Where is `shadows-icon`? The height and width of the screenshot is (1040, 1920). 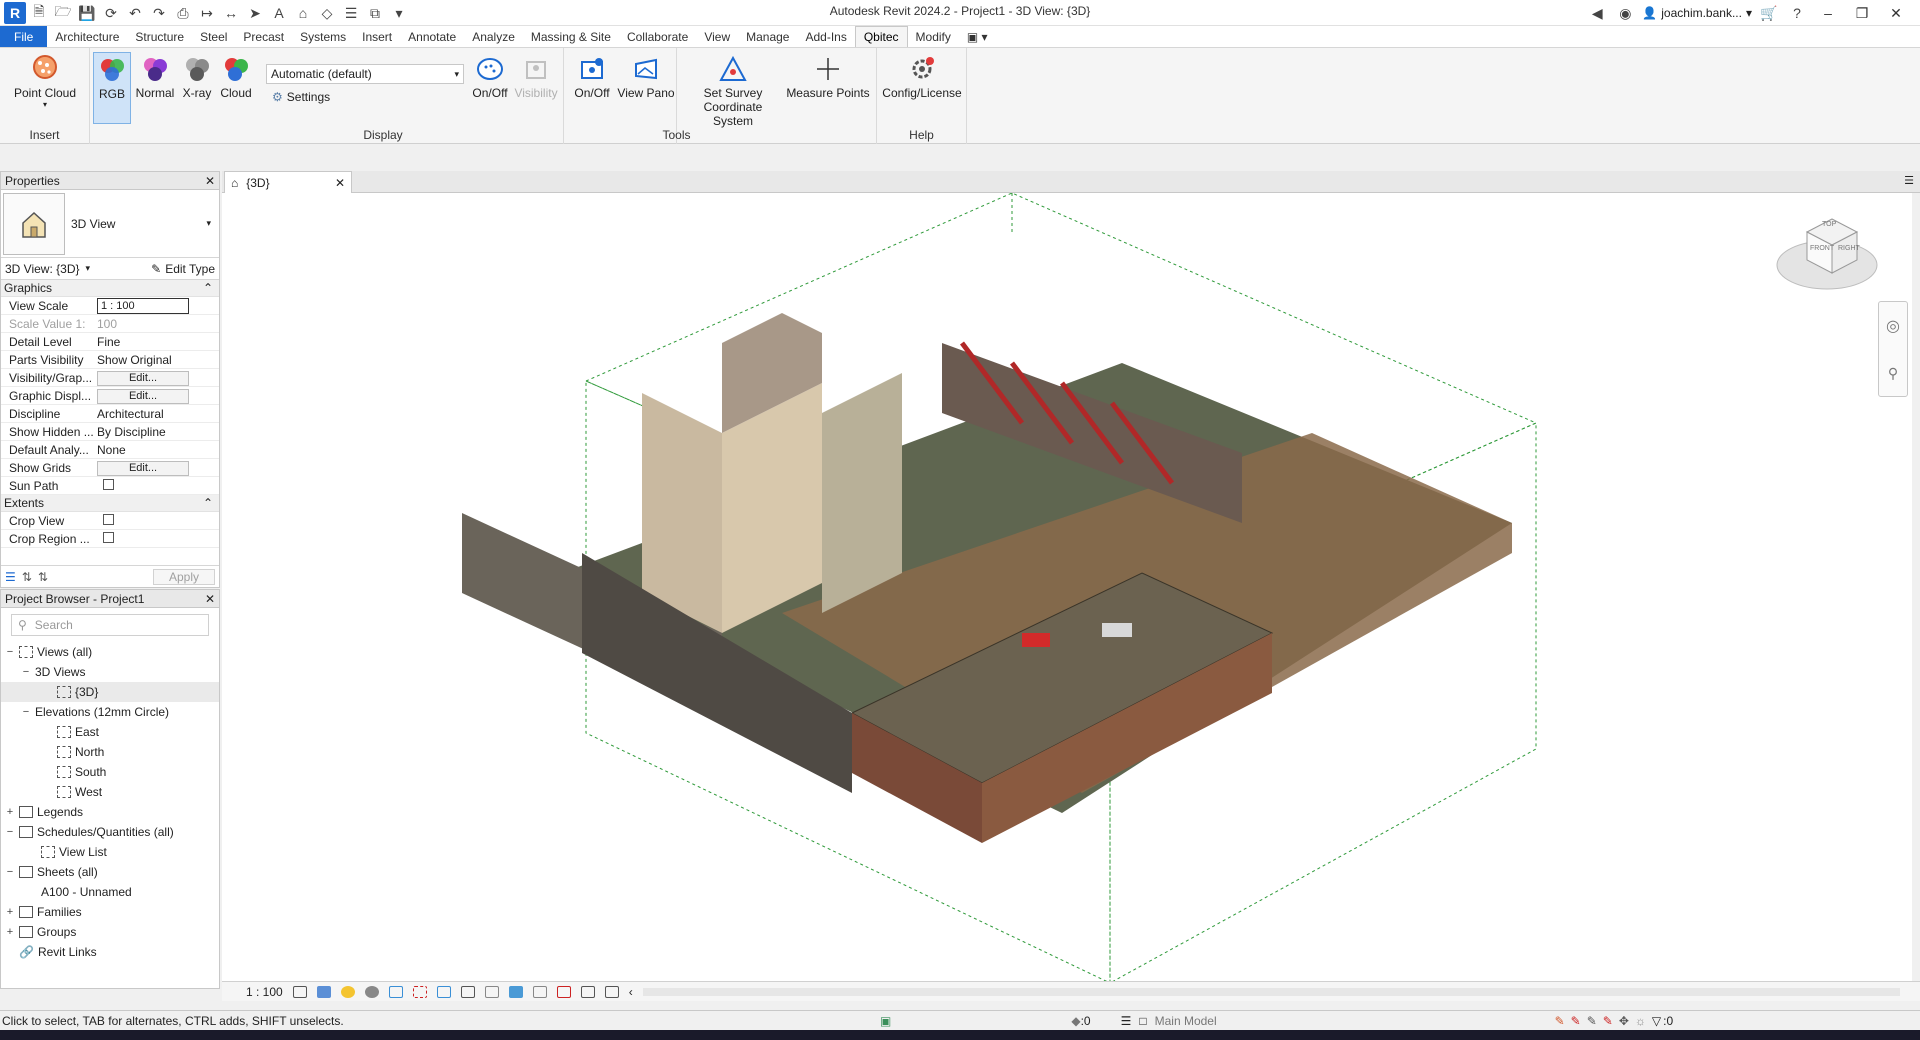
shadows-icon is located at coordinates (371, 991).